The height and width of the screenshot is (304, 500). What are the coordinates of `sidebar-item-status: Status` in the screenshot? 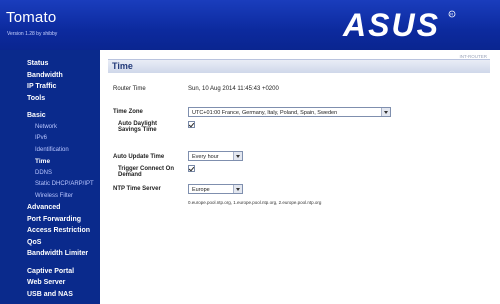 It's located at (50, 64).